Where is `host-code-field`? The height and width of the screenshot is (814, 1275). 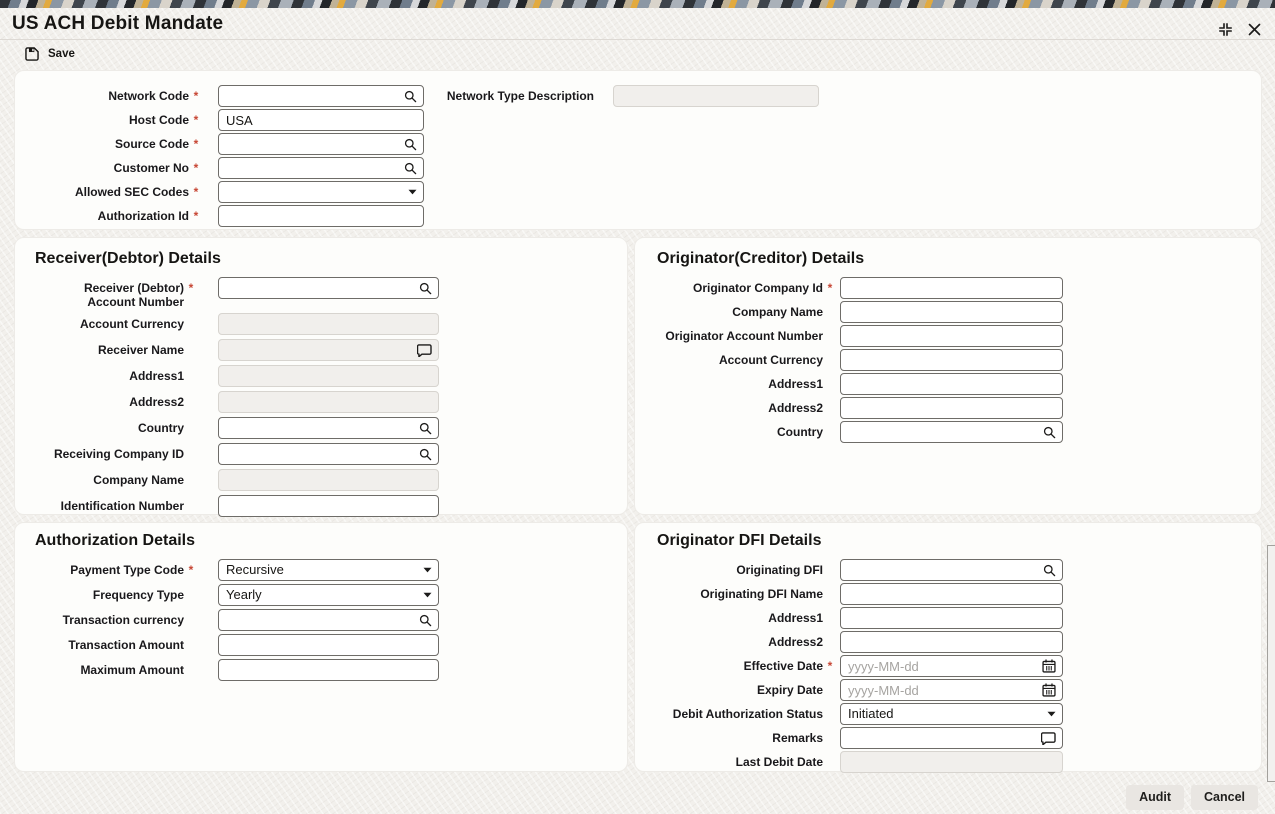
host-code-field is located at coordinates (321, 120).